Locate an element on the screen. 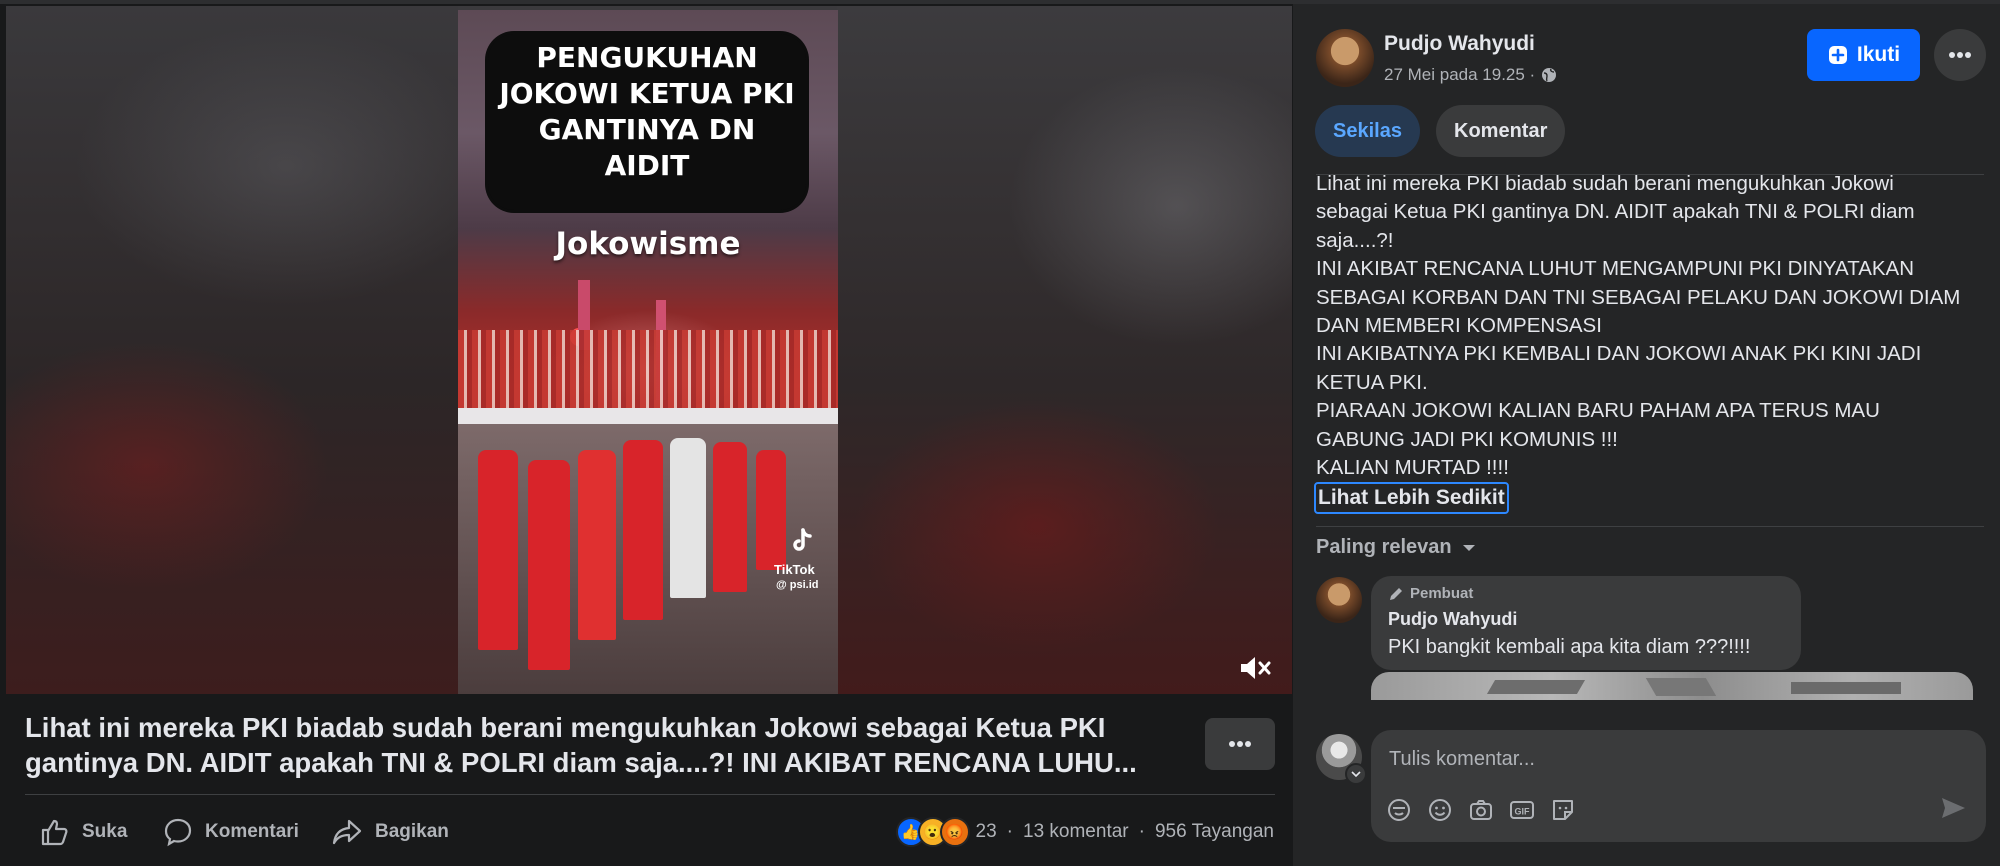  post-line: KALIAN MURTAD !!!! is located at coordinates (1412, 468).